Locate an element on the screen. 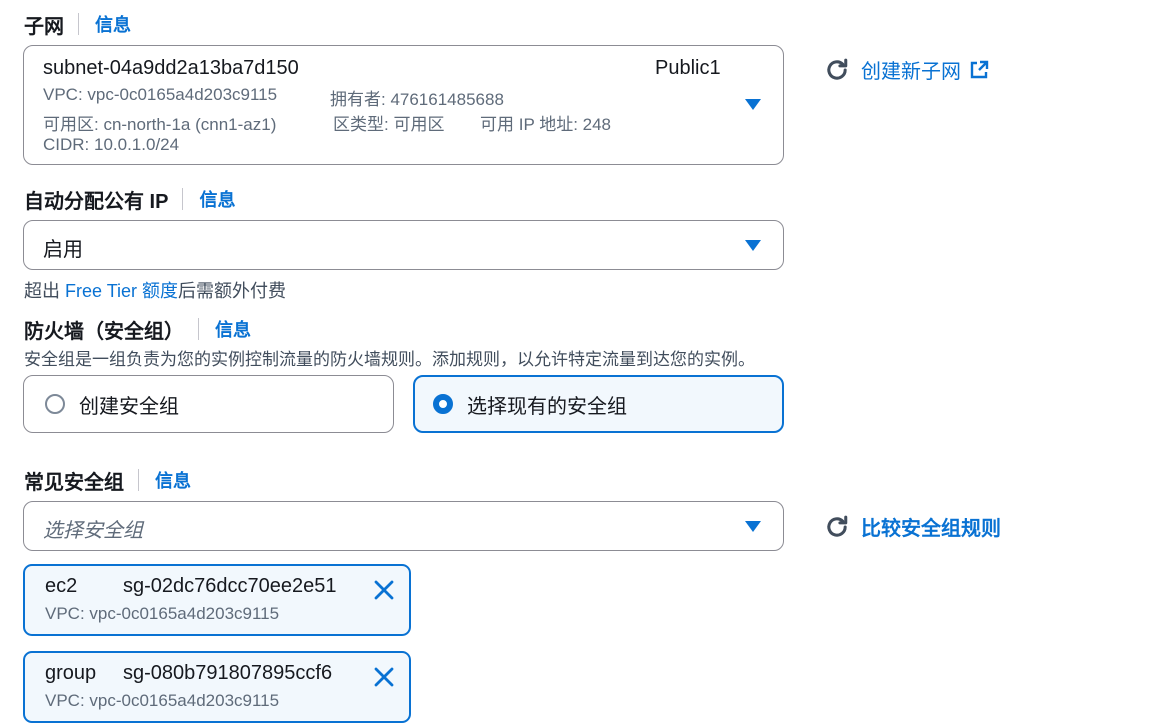 This screenshot has width=1161, height=723. public-ip-value: 启用 is located at coordinates (63, 250).